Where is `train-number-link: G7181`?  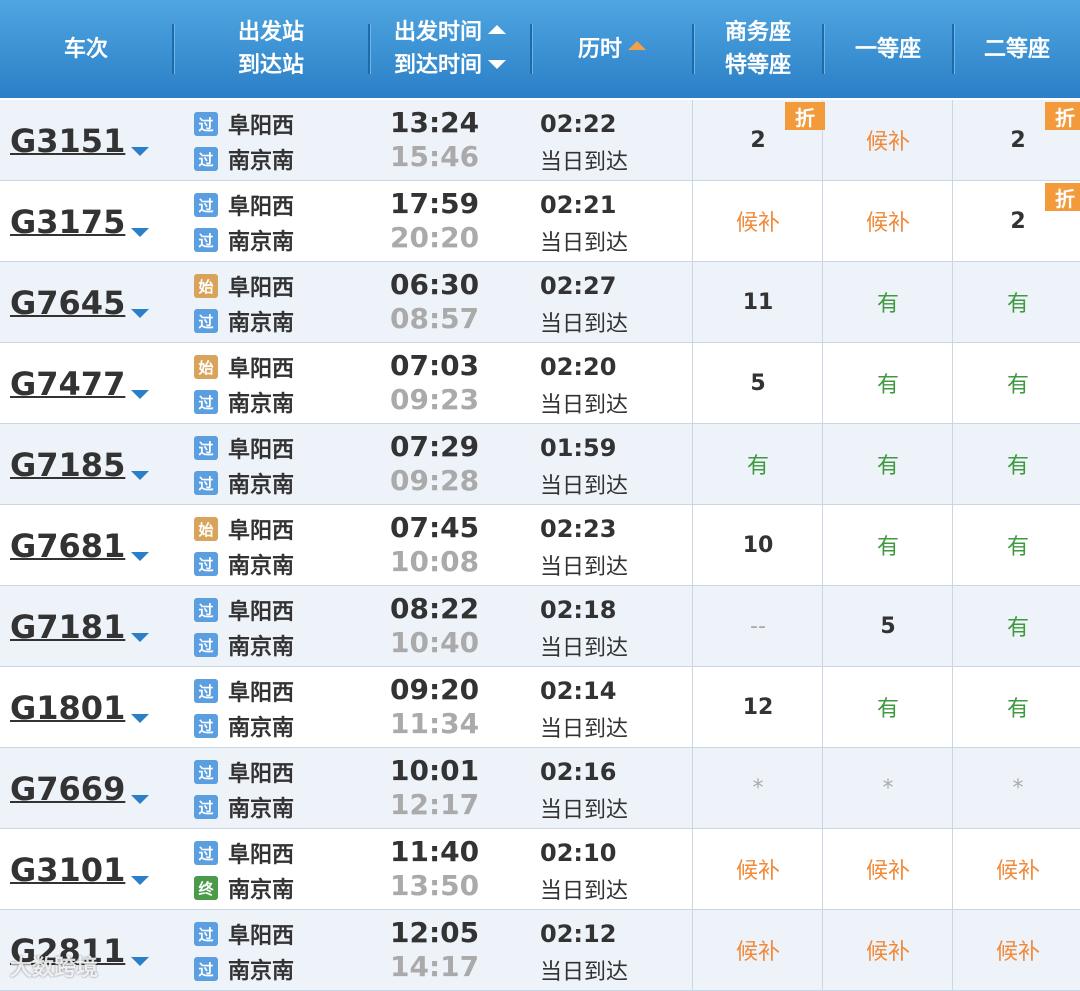
train-number-link: G7181 is located at coordinates (67, 627).